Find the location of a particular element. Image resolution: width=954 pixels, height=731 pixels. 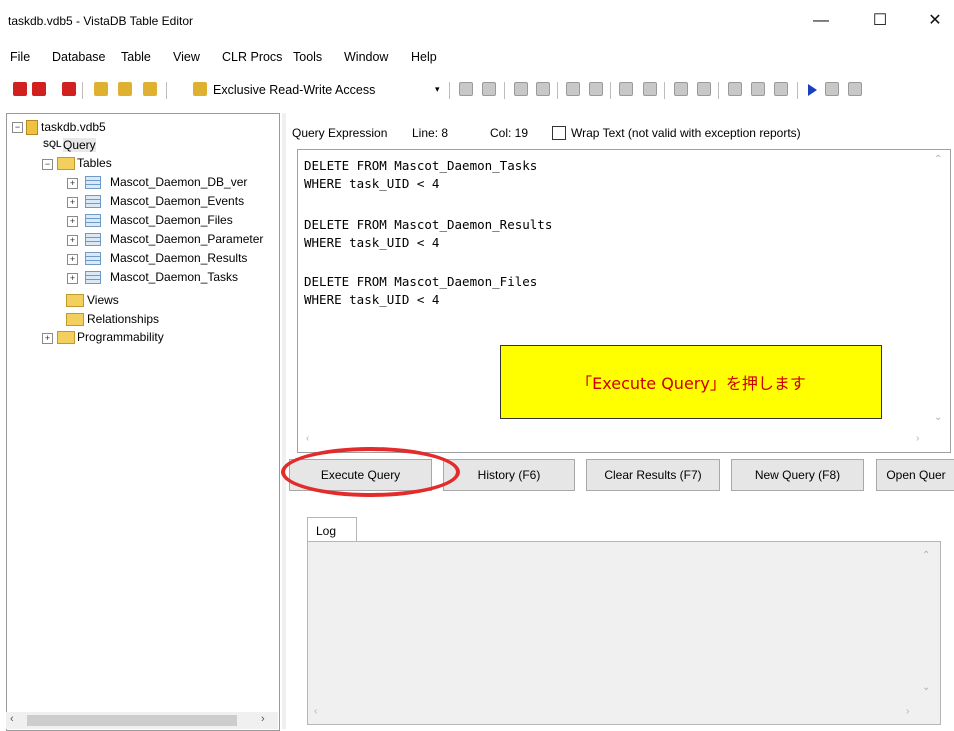

tree-programmability: Programmability is located at coordinates (120, 337).